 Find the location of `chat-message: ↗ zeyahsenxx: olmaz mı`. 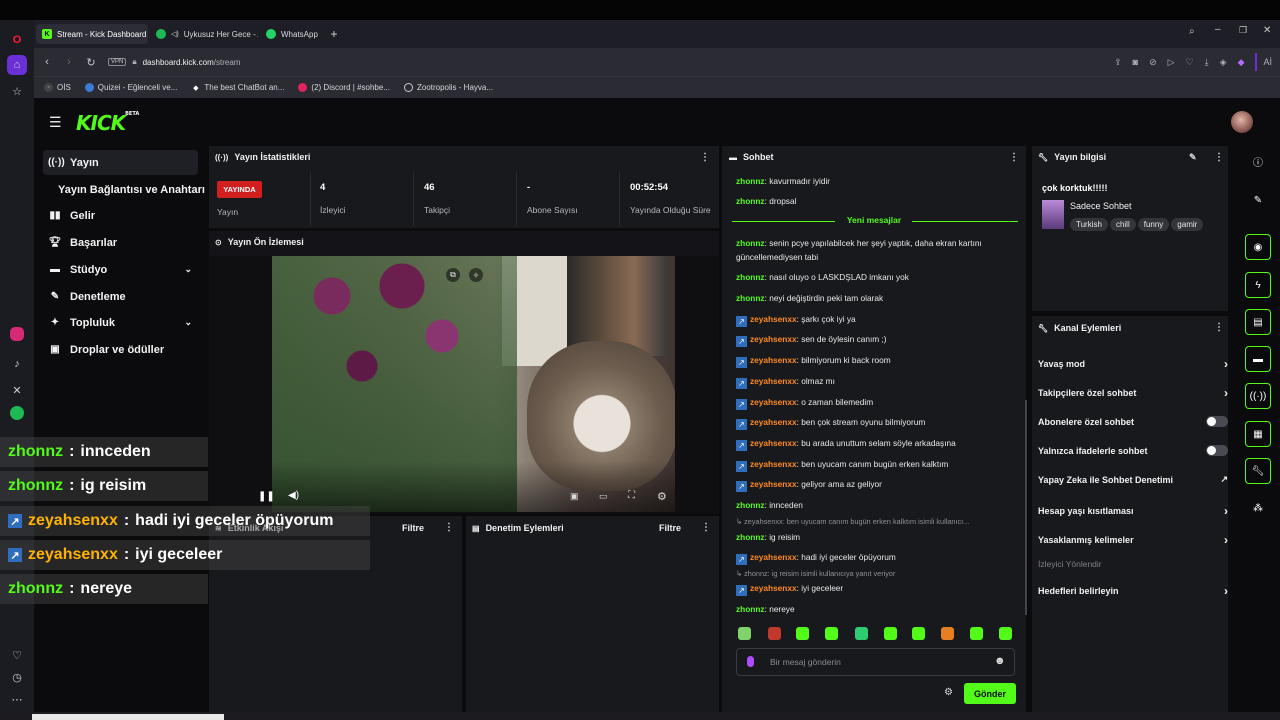

chat-message: ↗ zeyahsenxx: olmaz mı is located at coordinates (878, 381).